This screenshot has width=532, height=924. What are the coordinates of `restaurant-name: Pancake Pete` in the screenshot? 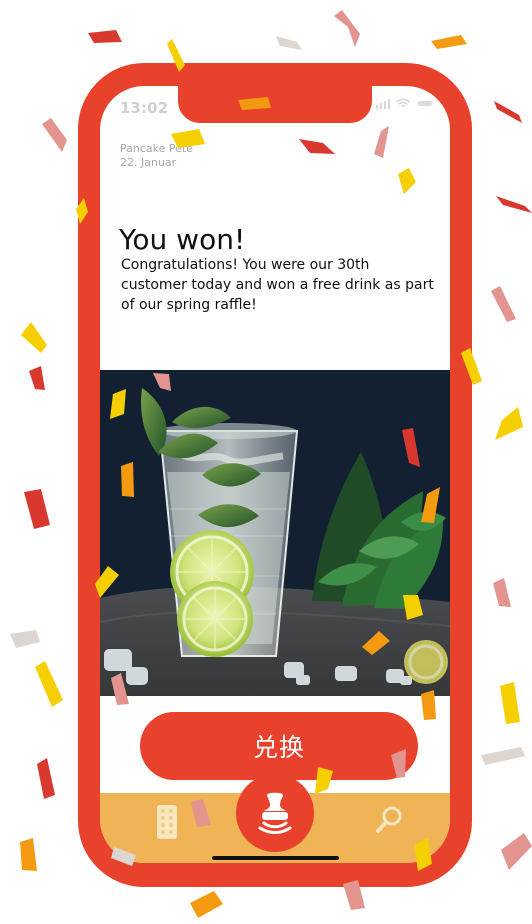 It's located at (156, 148).